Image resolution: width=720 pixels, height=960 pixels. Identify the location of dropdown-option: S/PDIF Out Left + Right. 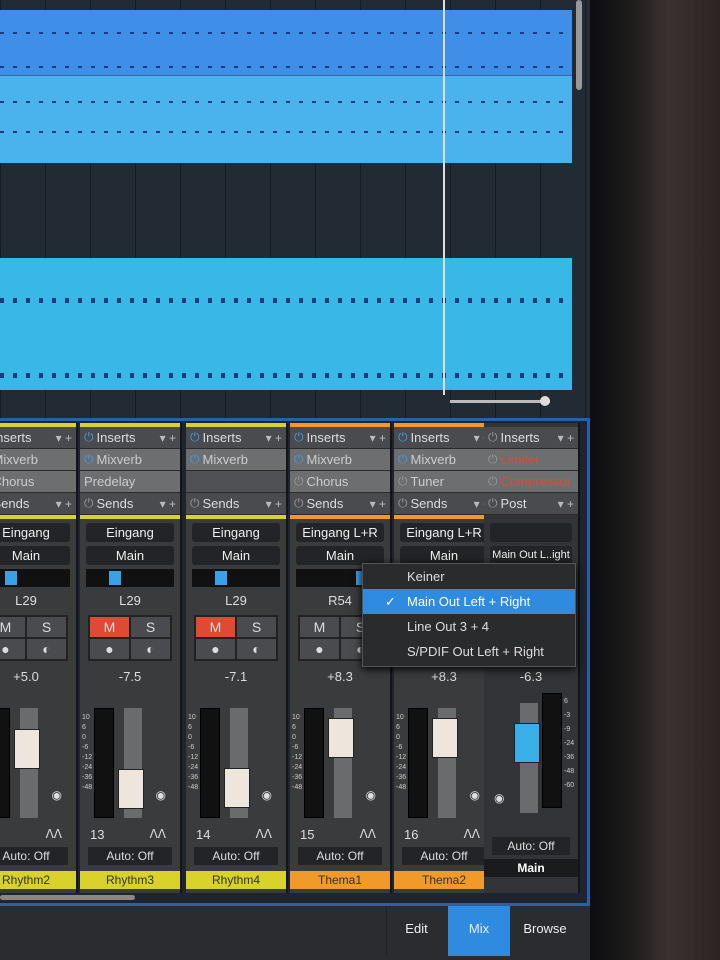
(469, 651).